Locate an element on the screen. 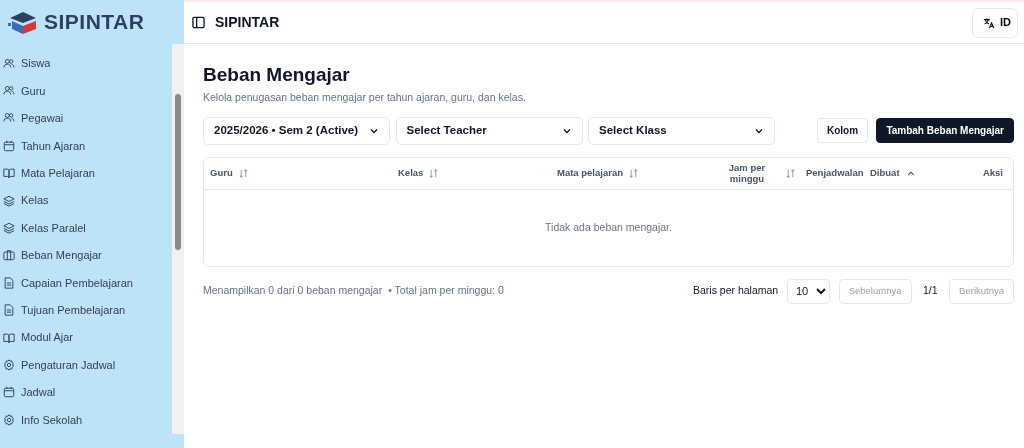 This screenshot has width=1024, height=448. column-header: Jam per minggu is located at coordinates (747, 173).